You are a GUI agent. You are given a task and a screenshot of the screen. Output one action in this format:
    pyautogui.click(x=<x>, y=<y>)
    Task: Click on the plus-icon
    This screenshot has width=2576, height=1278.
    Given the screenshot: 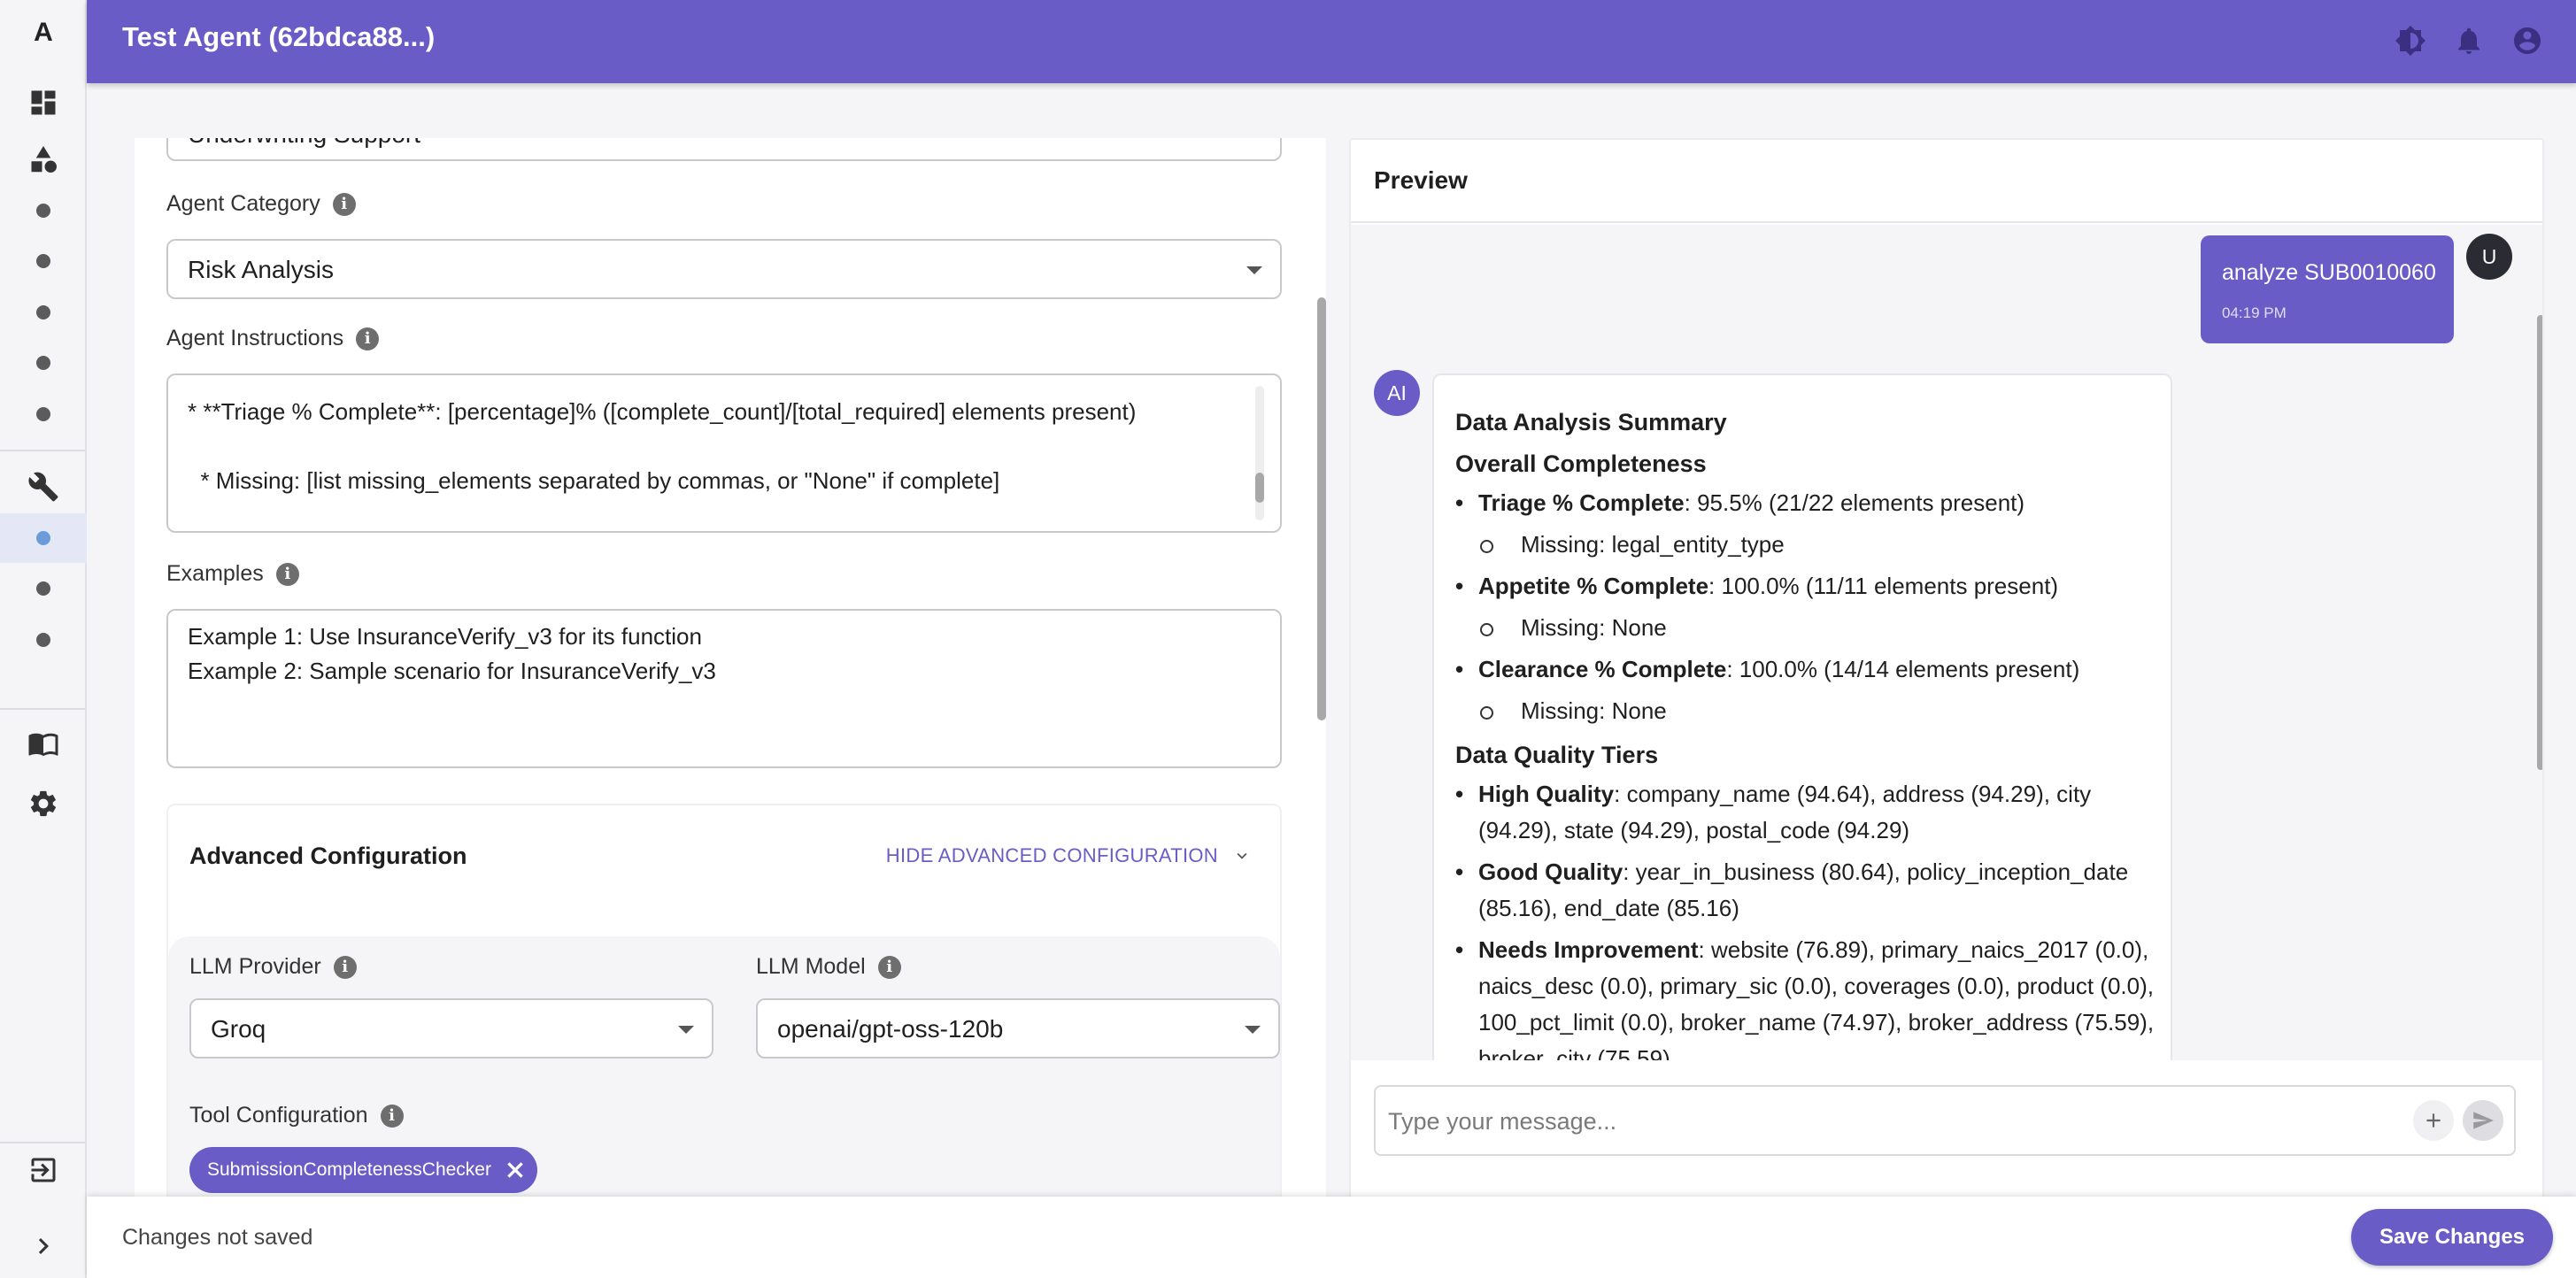 What is the action you would take?
    pyautogui.click(x=2433, y=1120)
    